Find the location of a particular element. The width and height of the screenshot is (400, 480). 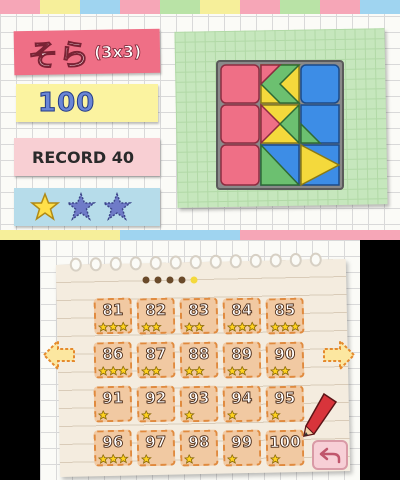

level-tile: 94 is located at coordinates (242, 404).